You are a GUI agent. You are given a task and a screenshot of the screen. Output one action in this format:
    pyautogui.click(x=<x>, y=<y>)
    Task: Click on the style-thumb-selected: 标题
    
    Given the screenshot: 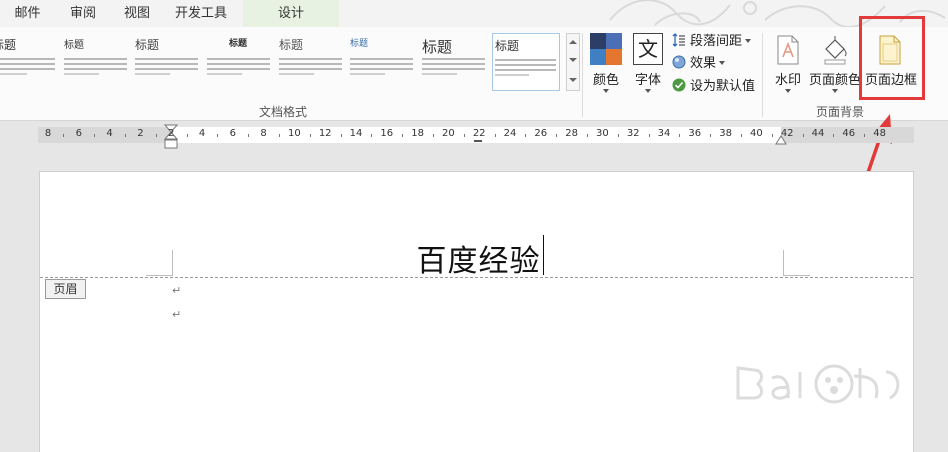 What is the action you would take?
    pyautogui.click(x=526, y=62)
    